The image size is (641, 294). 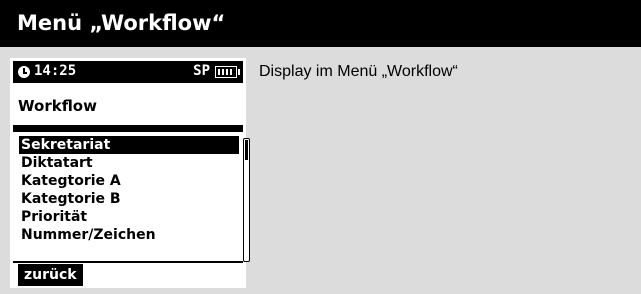 What do you see at coordinates (129, 217) in the screenshot?
I see `menu-item-prioritaet: Priorität` at bounding box center [129, 217].